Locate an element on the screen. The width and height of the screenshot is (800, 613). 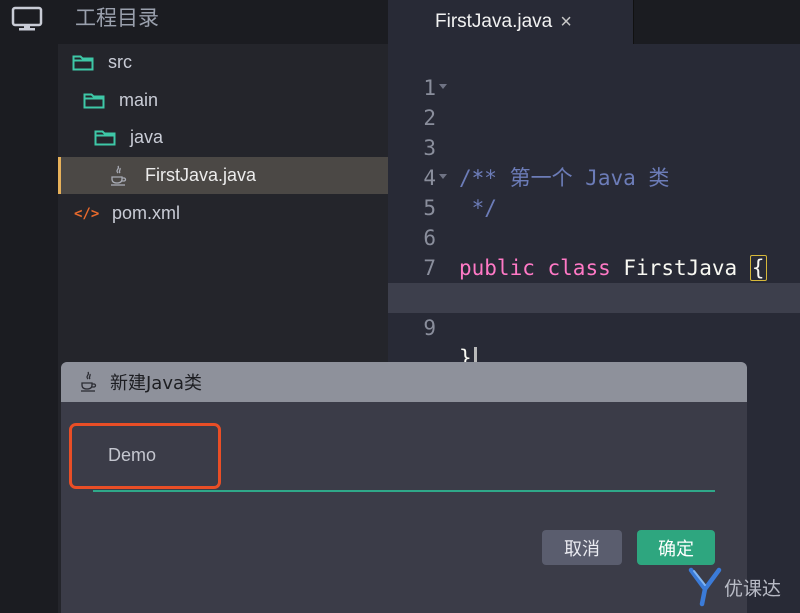
tree-item-main: main is located at coordinates (223, 100).